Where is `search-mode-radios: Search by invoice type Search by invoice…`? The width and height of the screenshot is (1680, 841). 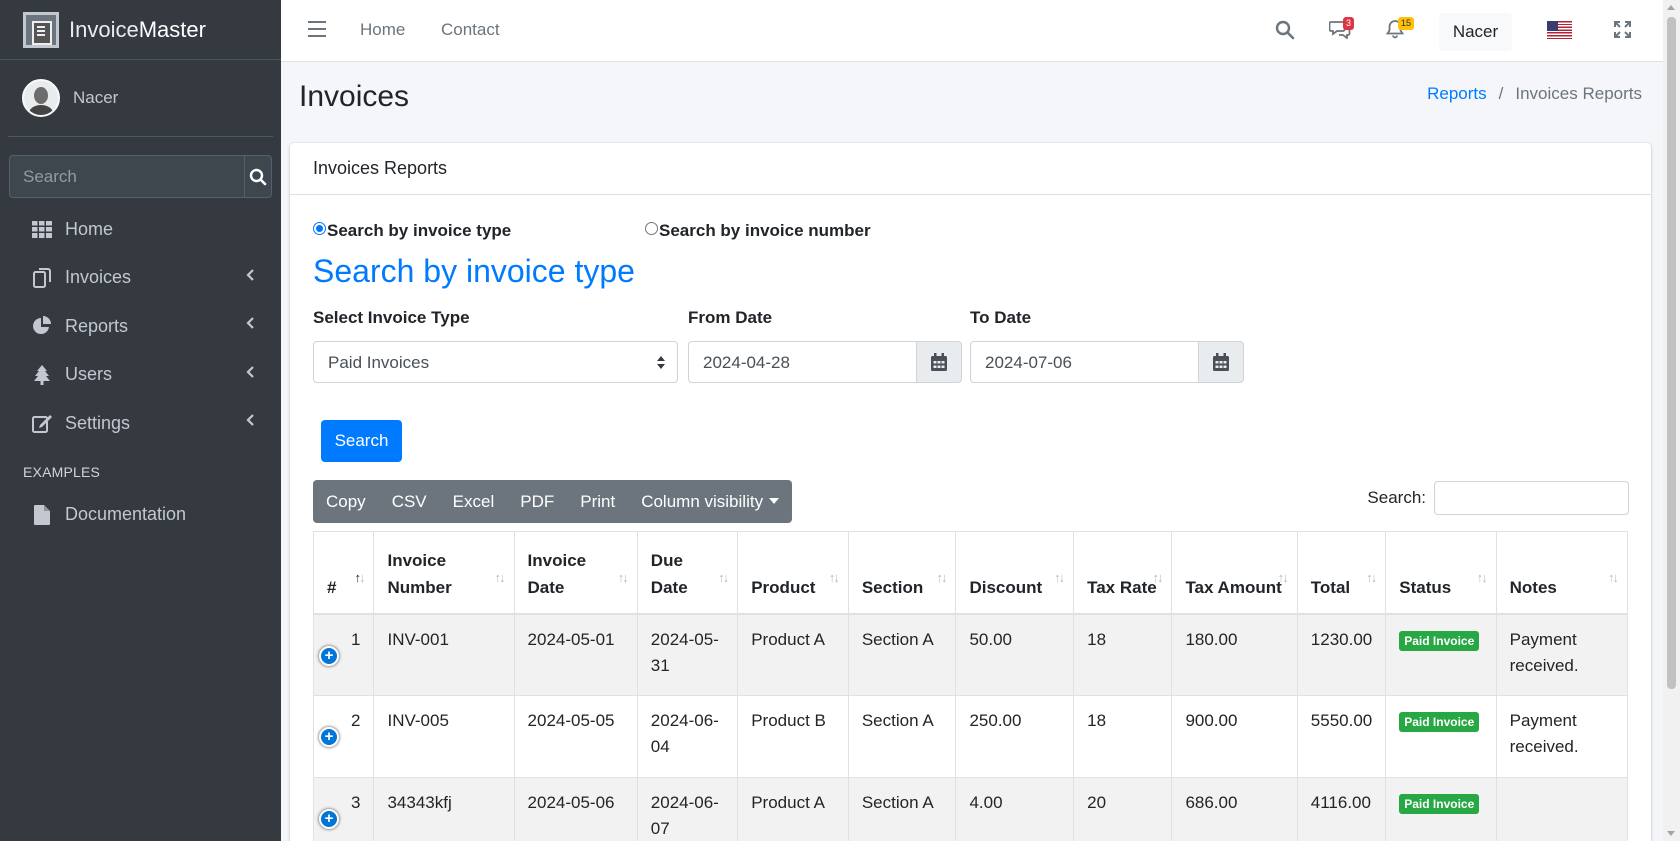 search-mode-radios: Search by invoice type Search by invoice… is located at coordinates (592, 231).